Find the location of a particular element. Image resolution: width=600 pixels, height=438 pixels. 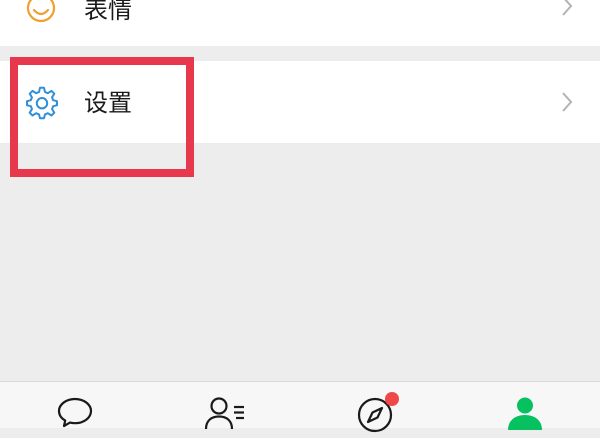

notification-badge is located at coordinates (392, 399).